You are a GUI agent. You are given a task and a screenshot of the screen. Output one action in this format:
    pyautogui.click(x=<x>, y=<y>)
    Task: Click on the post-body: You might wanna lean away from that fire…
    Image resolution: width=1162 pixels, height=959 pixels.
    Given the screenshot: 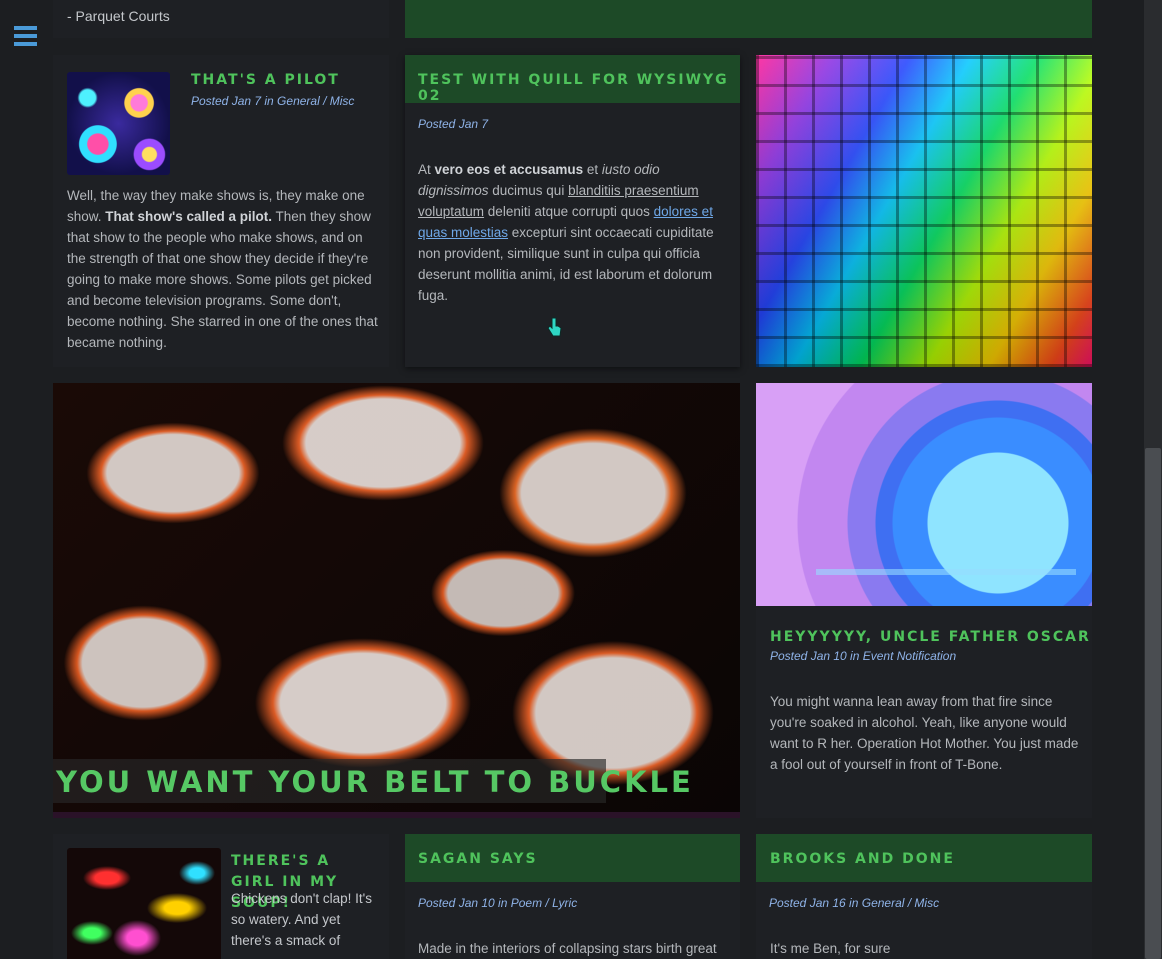 What is the action you would take?
    pyautogui.click(x=924, y=733)
    